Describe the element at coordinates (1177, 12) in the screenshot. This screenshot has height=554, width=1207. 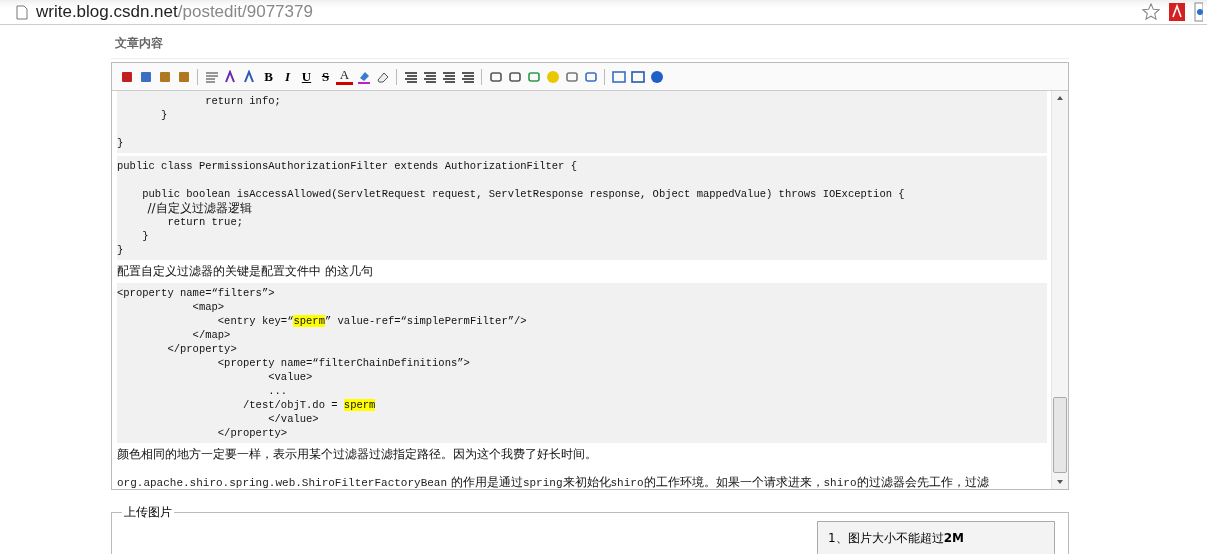
I see `pdf-extension-icon` at that location.